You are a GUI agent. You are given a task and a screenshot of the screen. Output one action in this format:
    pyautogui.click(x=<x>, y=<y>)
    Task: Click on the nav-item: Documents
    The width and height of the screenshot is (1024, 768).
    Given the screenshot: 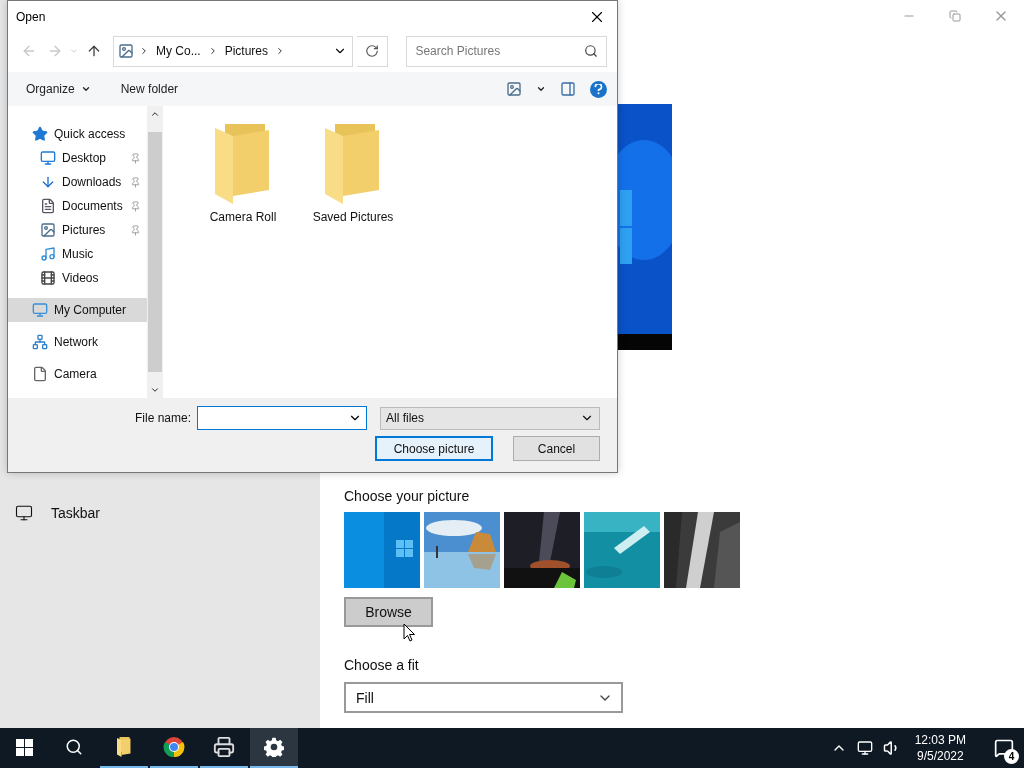 What is the action you would take?
    pyautogui.click(x=77, y=206)
    